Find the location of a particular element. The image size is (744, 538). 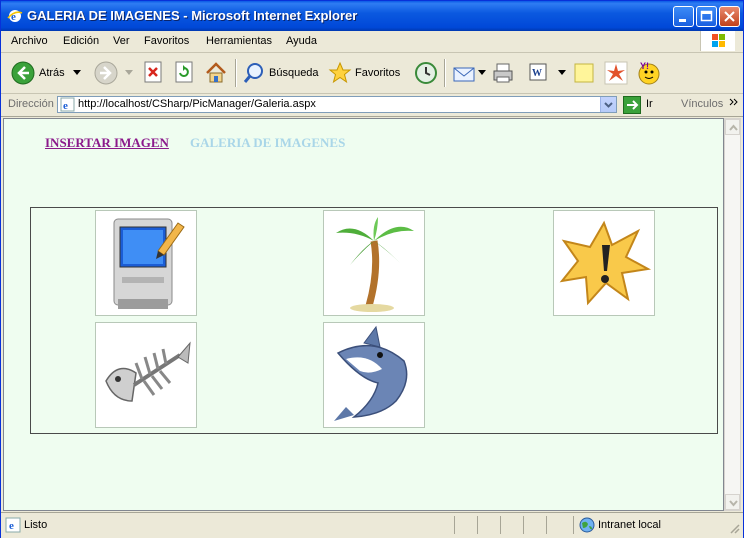

resize-grip-icon is located at coordinates (734, 528).